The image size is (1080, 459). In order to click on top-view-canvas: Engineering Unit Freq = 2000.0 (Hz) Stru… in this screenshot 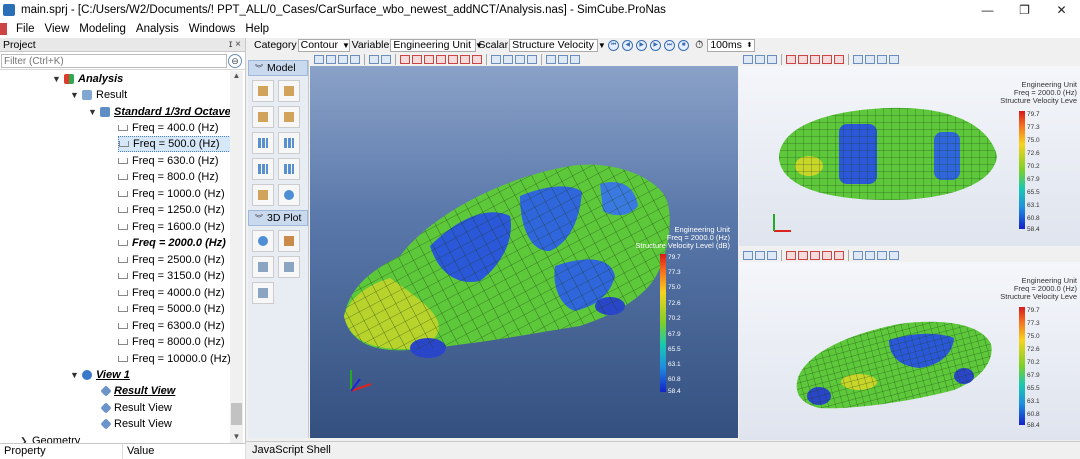, I will do `click(909, 156)`.